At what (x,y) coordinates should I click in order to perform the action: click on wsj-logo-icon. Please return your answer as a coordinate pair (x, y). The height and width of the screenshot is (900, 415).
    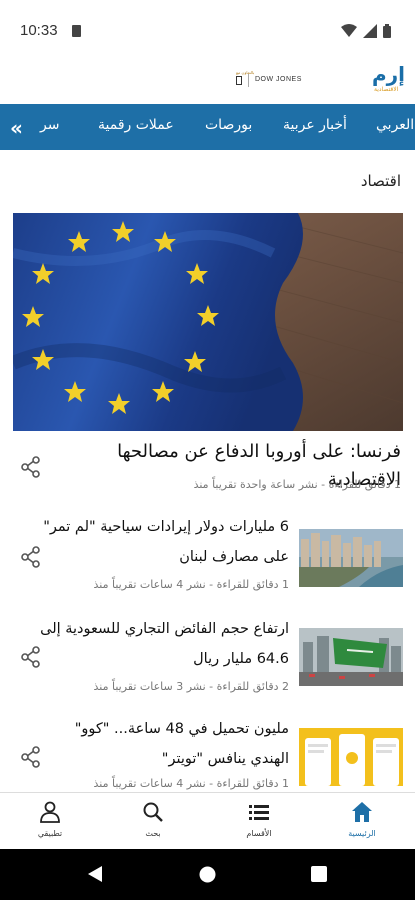
    Looking at the image, I should click on (239, 80).